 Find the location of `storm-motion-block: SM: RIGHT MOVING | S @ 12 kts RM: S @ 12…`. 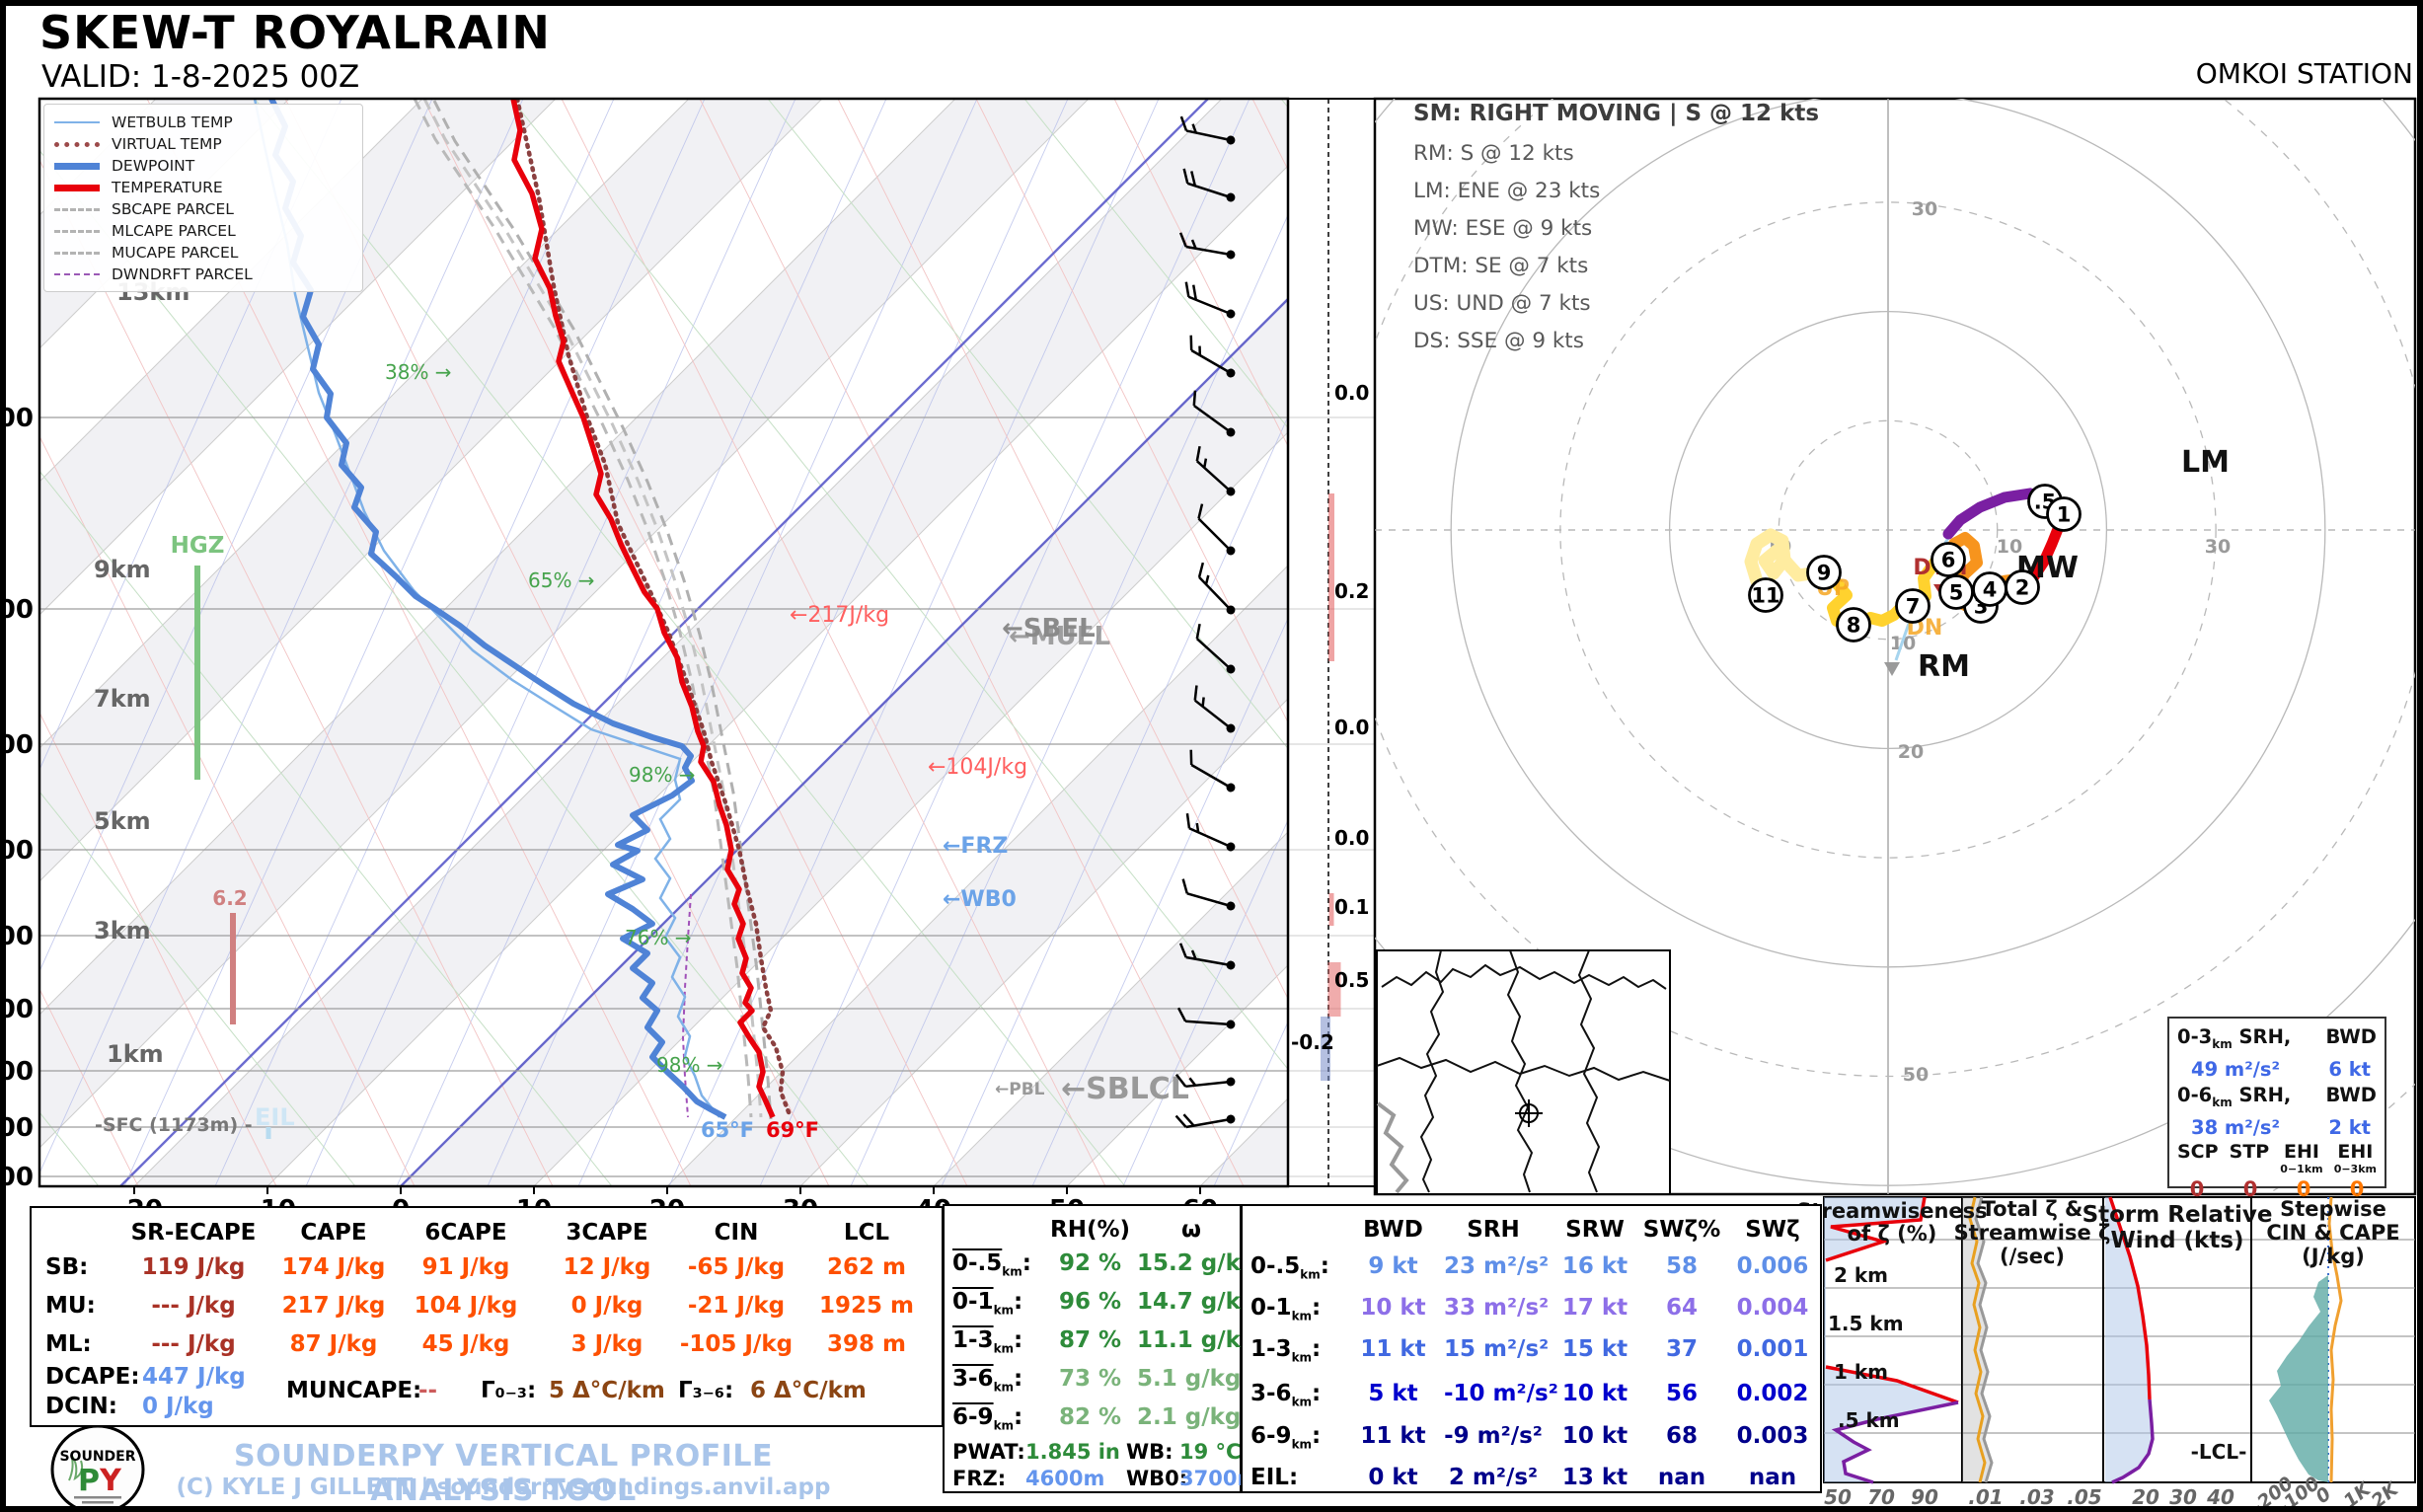

storm-motion-block: SM: RIGHT MOVING | S @ 12 kts RM: S @ 12… is located at coordinates (1616, 230).